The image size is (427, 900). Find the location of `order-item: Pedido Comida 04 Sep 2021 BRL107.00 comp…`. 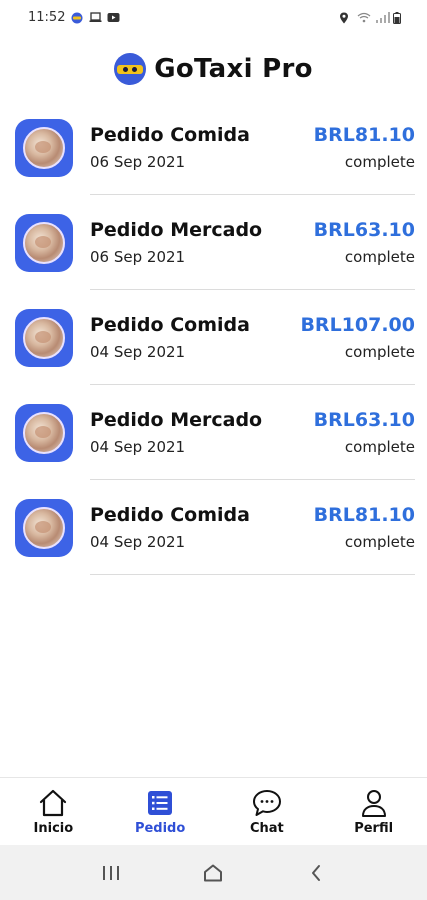

order-item: Pedido Comida 04 Sep 2021 BRL107.00 comp… is located at coordinates (213, 337).